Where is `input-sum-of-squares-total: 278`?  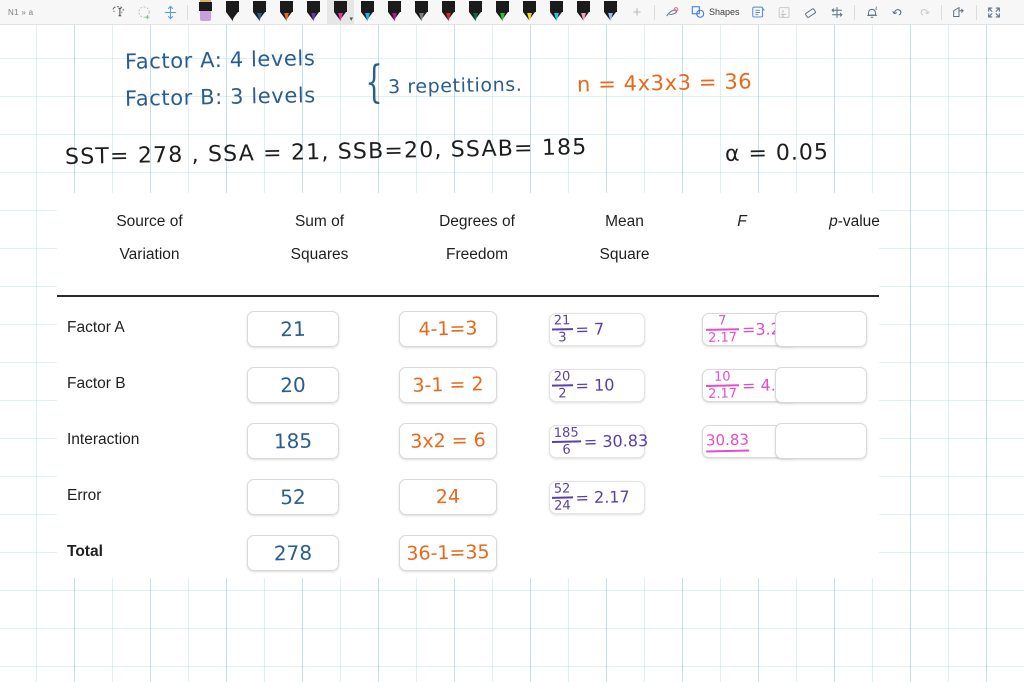 input-sum-of-squares-total: 278 is located at coordinates (293, 553).